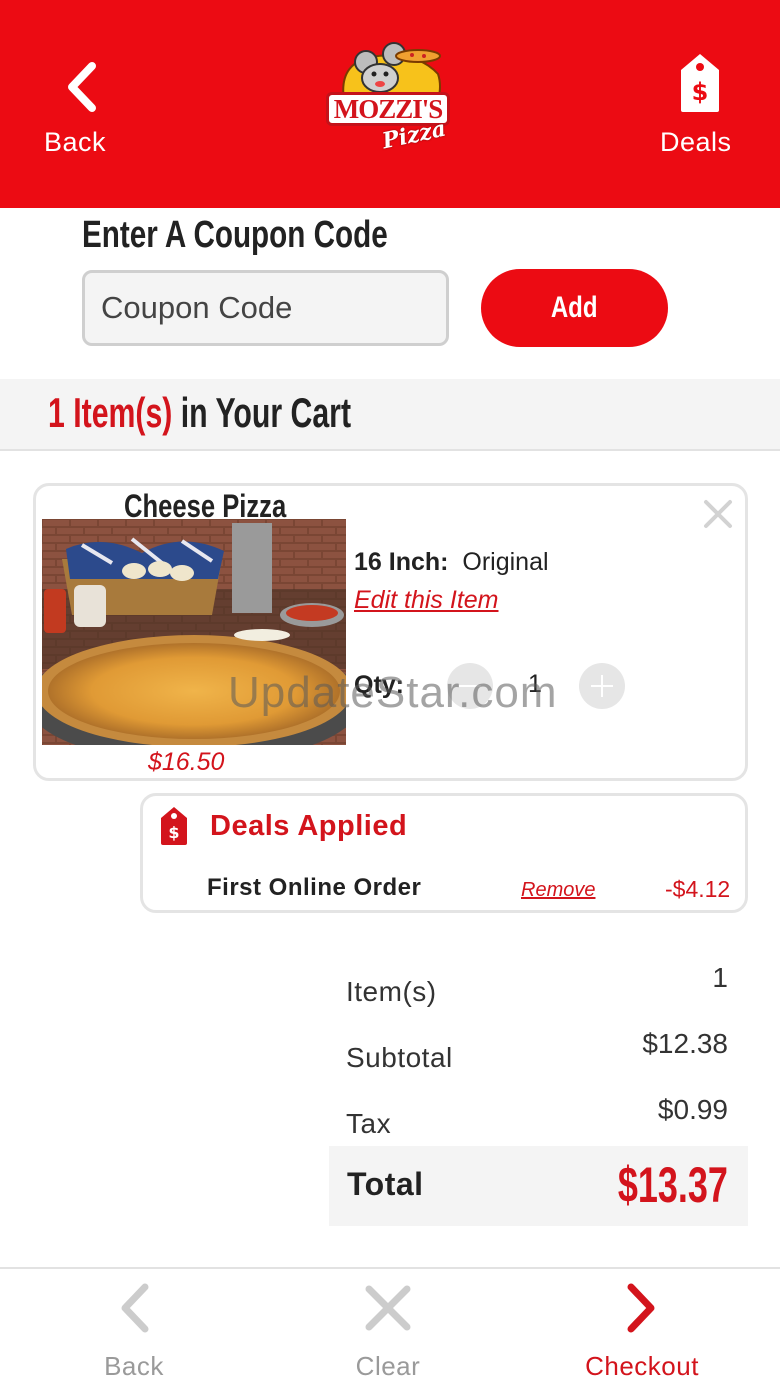 The image size is (780, 1387). What do you see at coordinates (696, 142) in the screenshot?
I see `header-deals-label: Deals` at bounding box center [696, 142].